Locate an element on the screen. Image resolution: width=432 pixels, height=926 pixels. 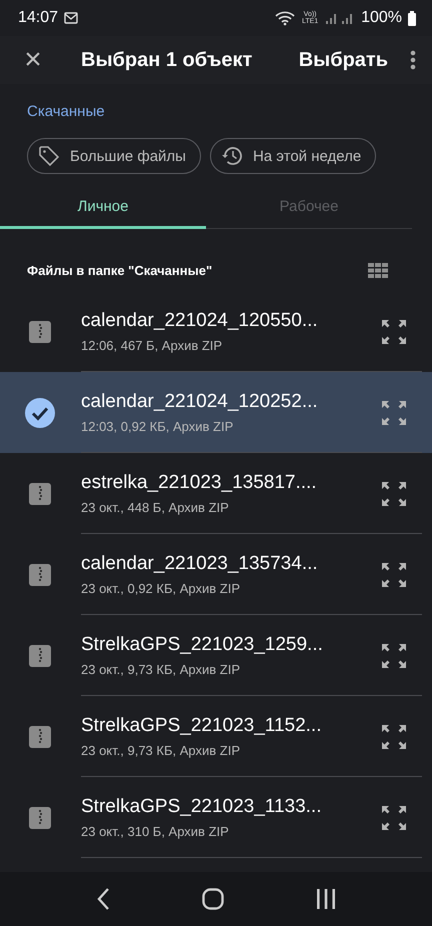
select-button: Выбрать is located at coordinates (343, 60).